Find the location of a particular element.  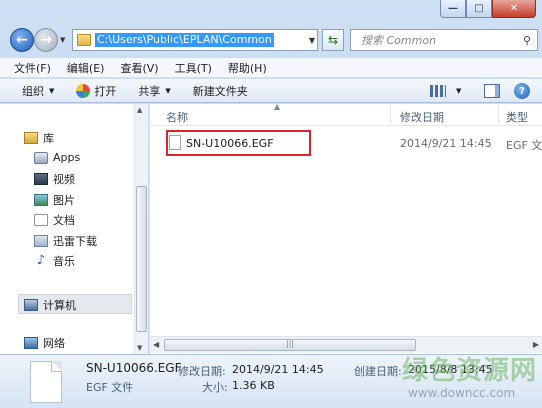

nav-item-label: 视频 is located at coordinates (64, 179).